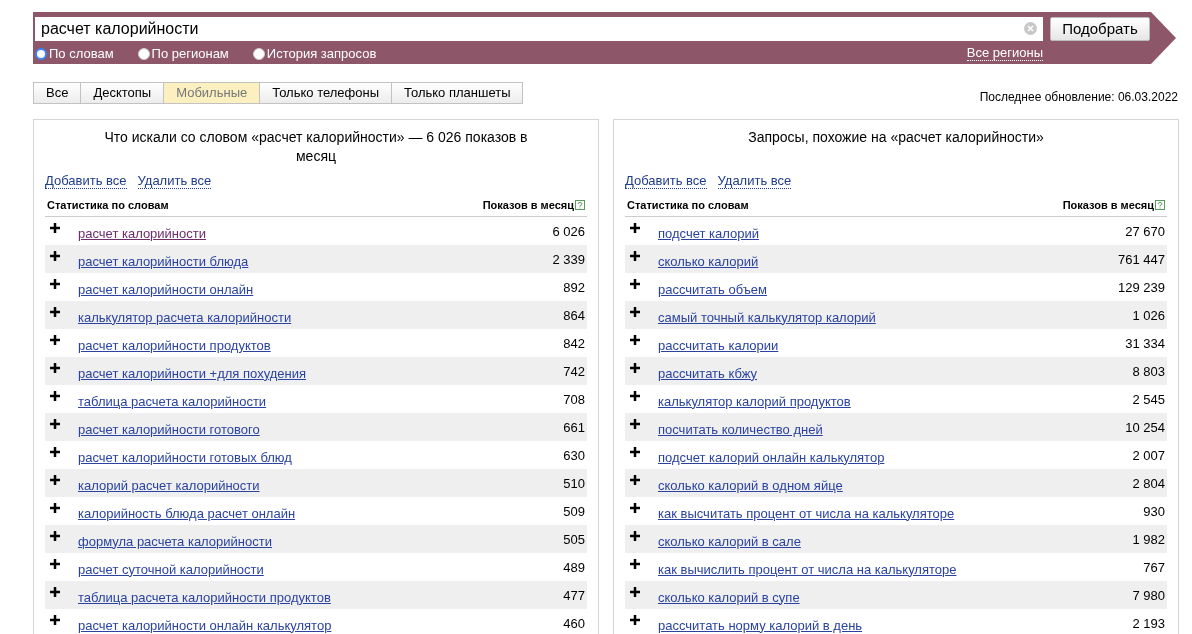  What do you see at coordinates (457, 93) in the screenshot?
I see `device-tab: Только планшеты` at bounding box center [457, 93].